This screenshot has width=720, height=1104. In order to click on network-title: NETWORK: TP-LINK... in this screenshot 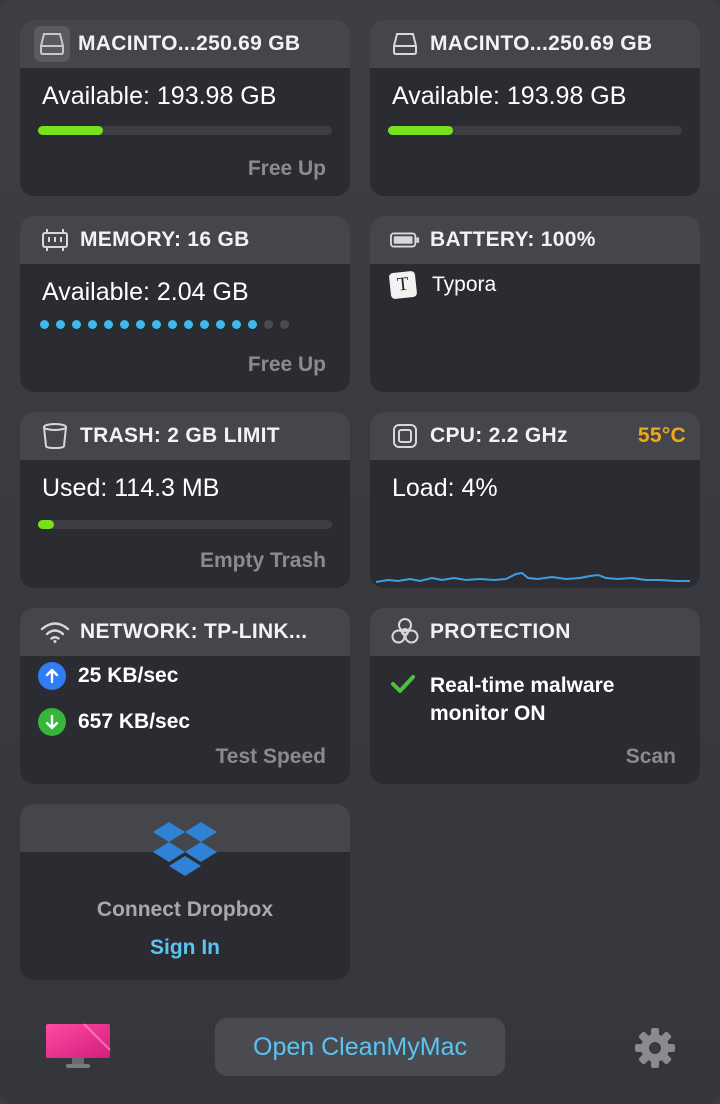, I will do `click(194, 631)`.